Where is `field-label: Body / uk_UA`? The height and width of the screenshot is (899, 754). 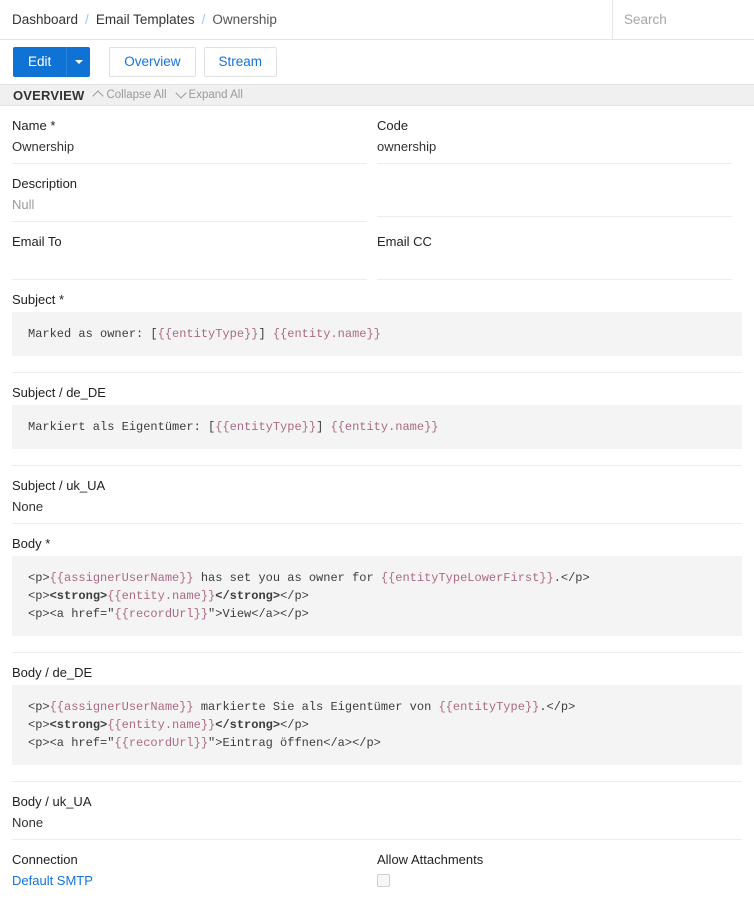 field-label: Body / uk_UA is located at coordinates (52, 801).